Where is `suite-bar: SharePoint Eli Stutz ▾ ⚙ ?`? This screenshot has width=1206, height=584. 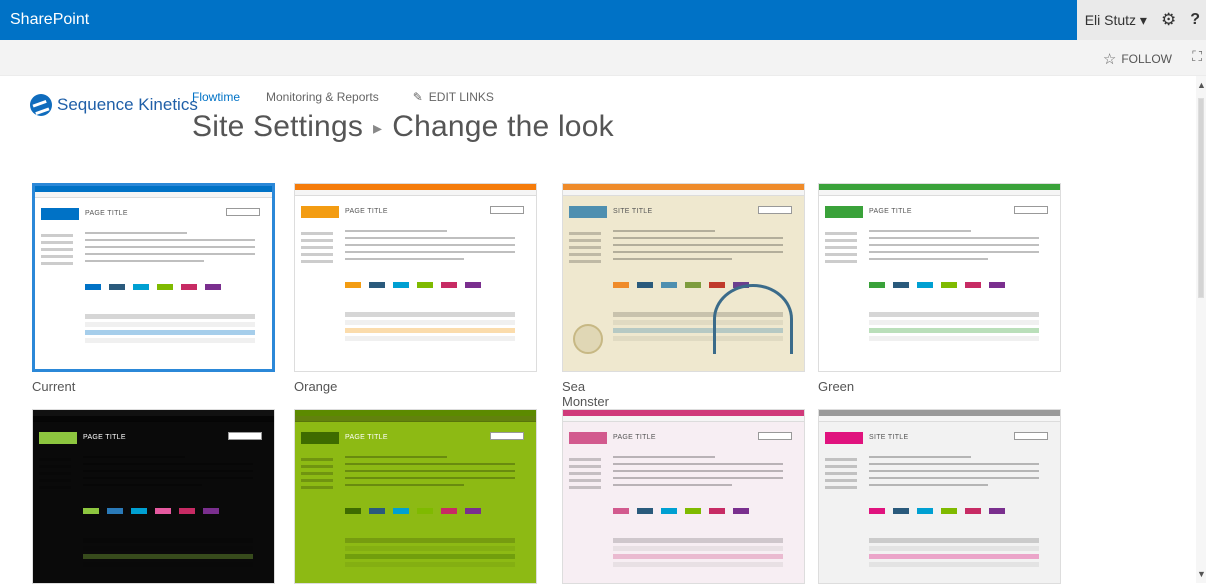
suite-bar: SharePoint Eli Stutz ▾ ⚙ ? is located at coordinates (603, 20).